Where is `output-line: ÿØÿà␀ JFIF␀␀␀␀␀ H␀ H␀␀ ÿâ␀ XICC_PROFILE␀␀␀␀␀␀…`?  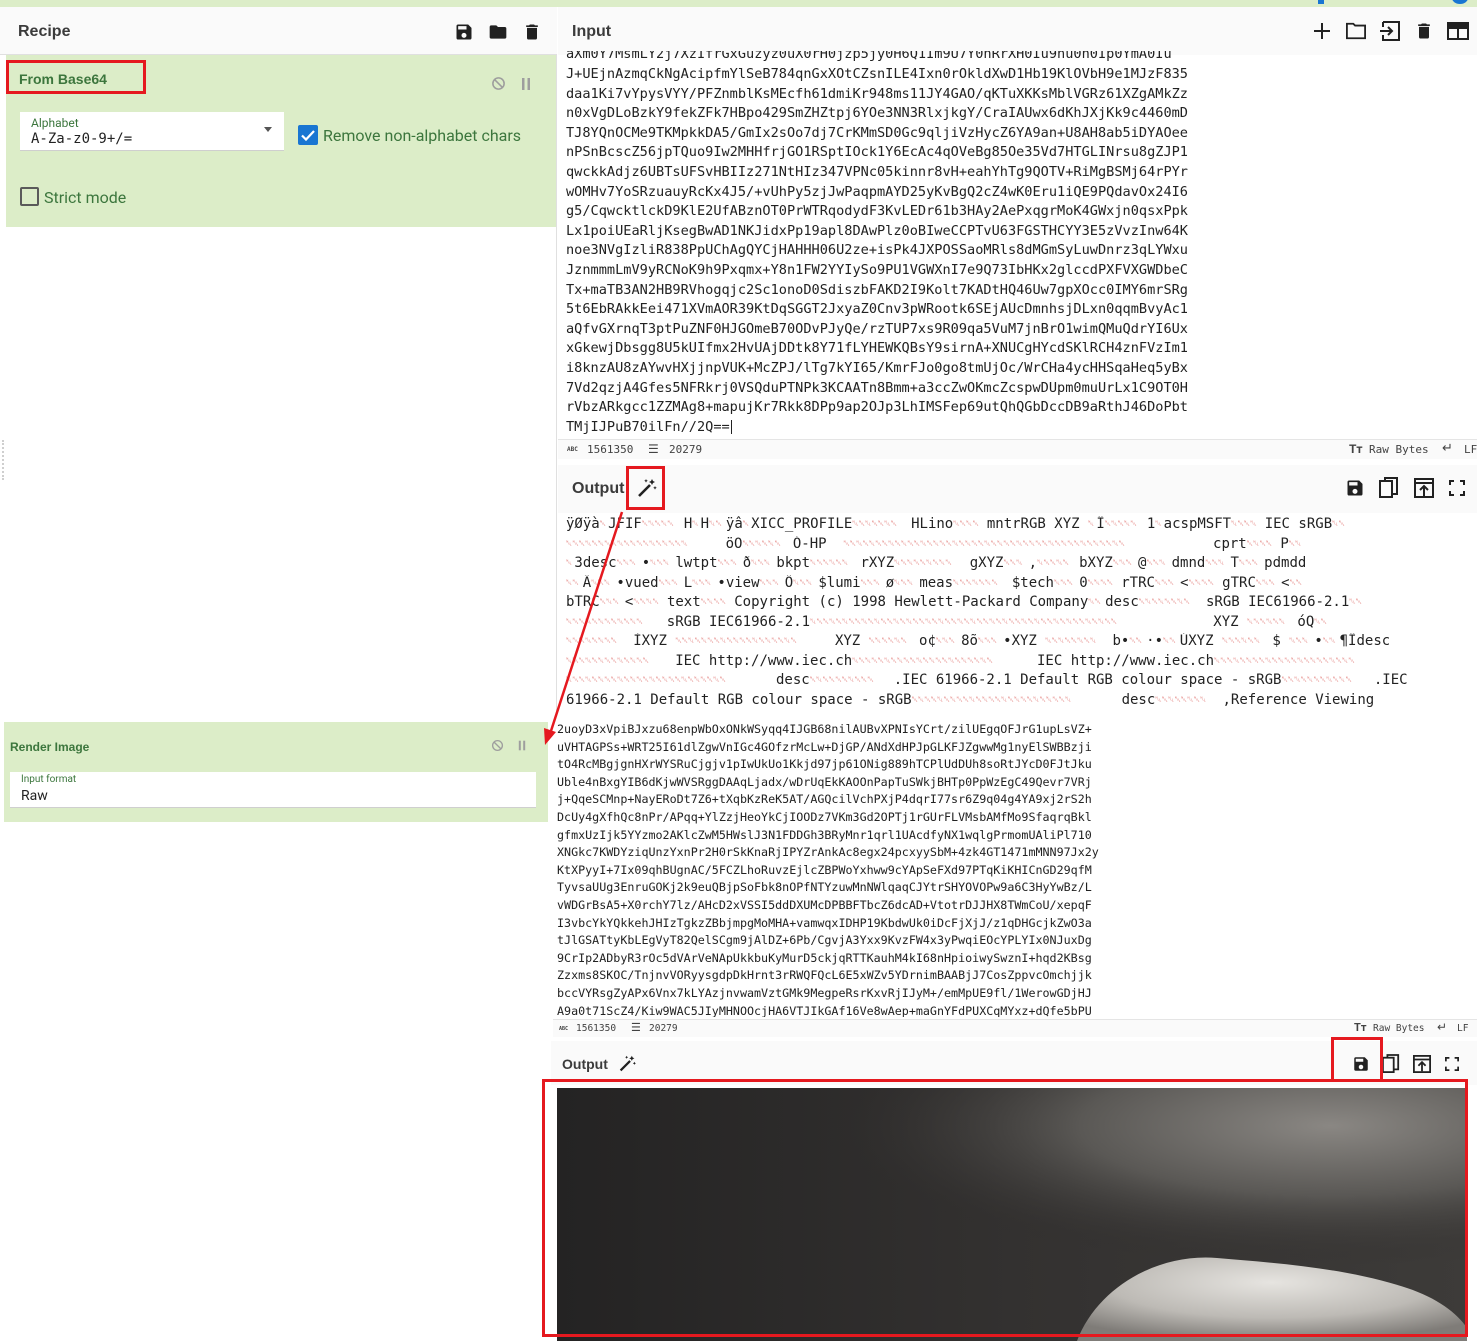
output-line: ÿØÿà␀ JFIF␀␀␀␀␀ H␀ H␀␀ ÿâ␀ XICC_PROFILE␀␀␀␀␀␀… is located at coordinates (955, 524).